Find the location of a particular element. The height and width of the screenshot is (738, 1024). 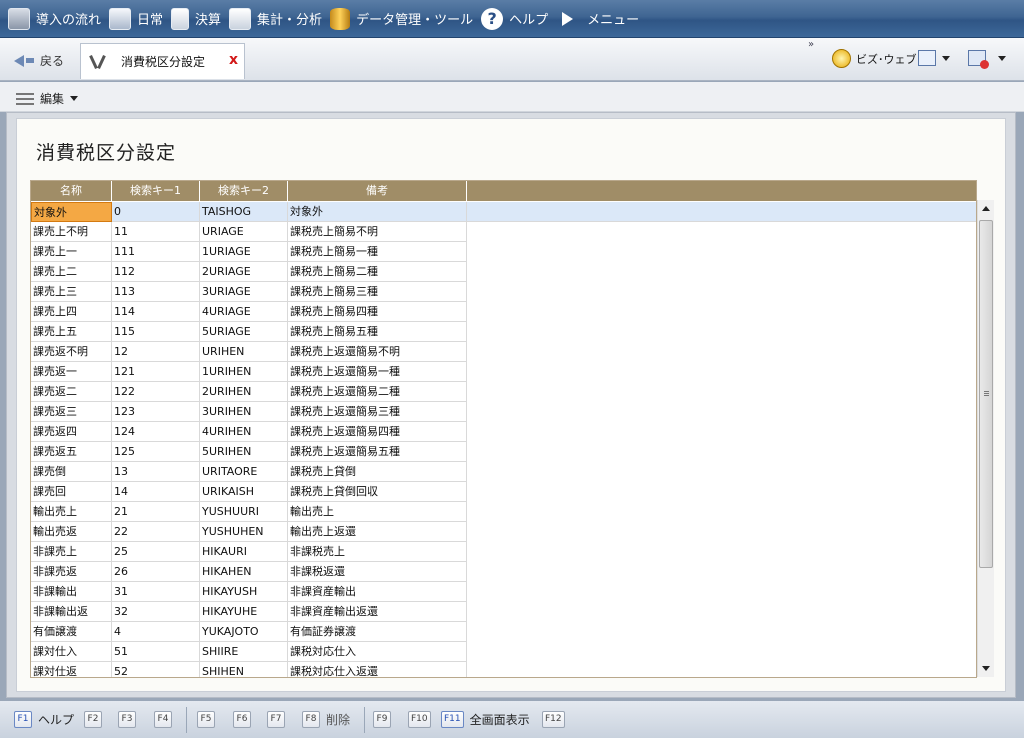

scroll-down-icon is located at coordinates (986, 668).